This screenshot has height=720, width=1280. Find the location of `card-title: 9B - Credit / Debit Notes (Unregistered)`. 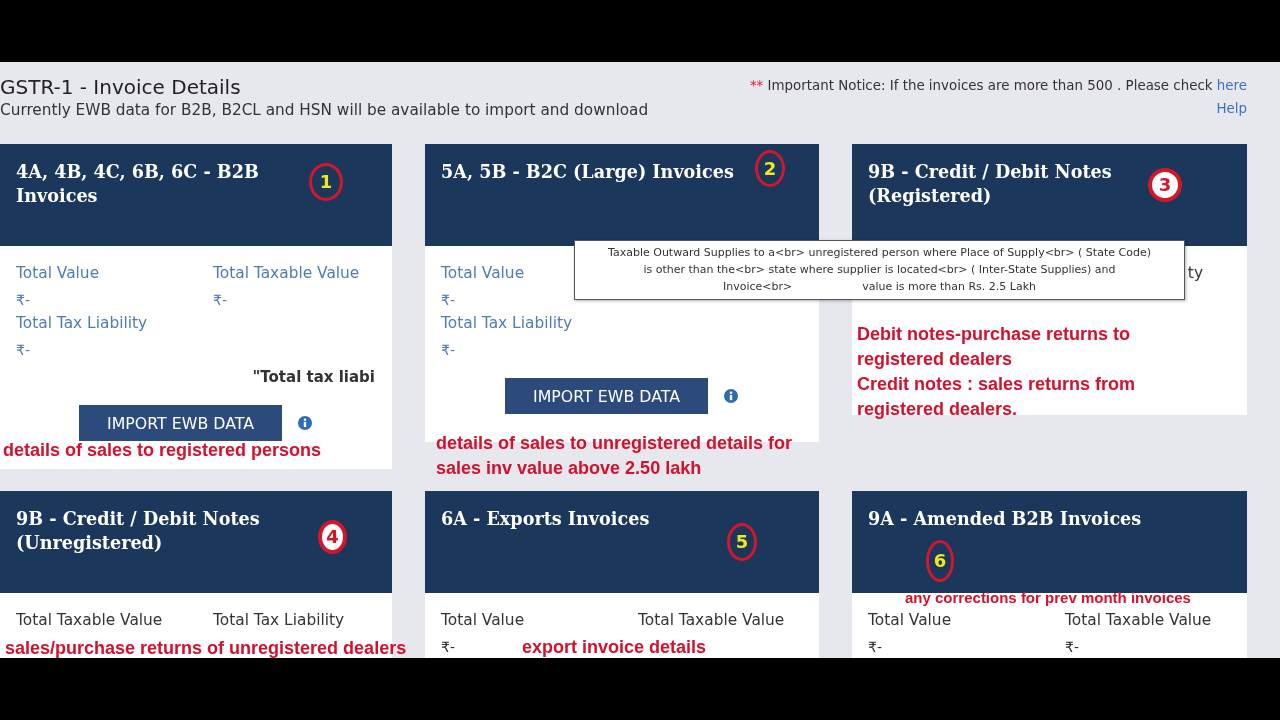

card-title: 9B - Credit / Debit Notes (Unregistered) is located at coordinates (138, 530).